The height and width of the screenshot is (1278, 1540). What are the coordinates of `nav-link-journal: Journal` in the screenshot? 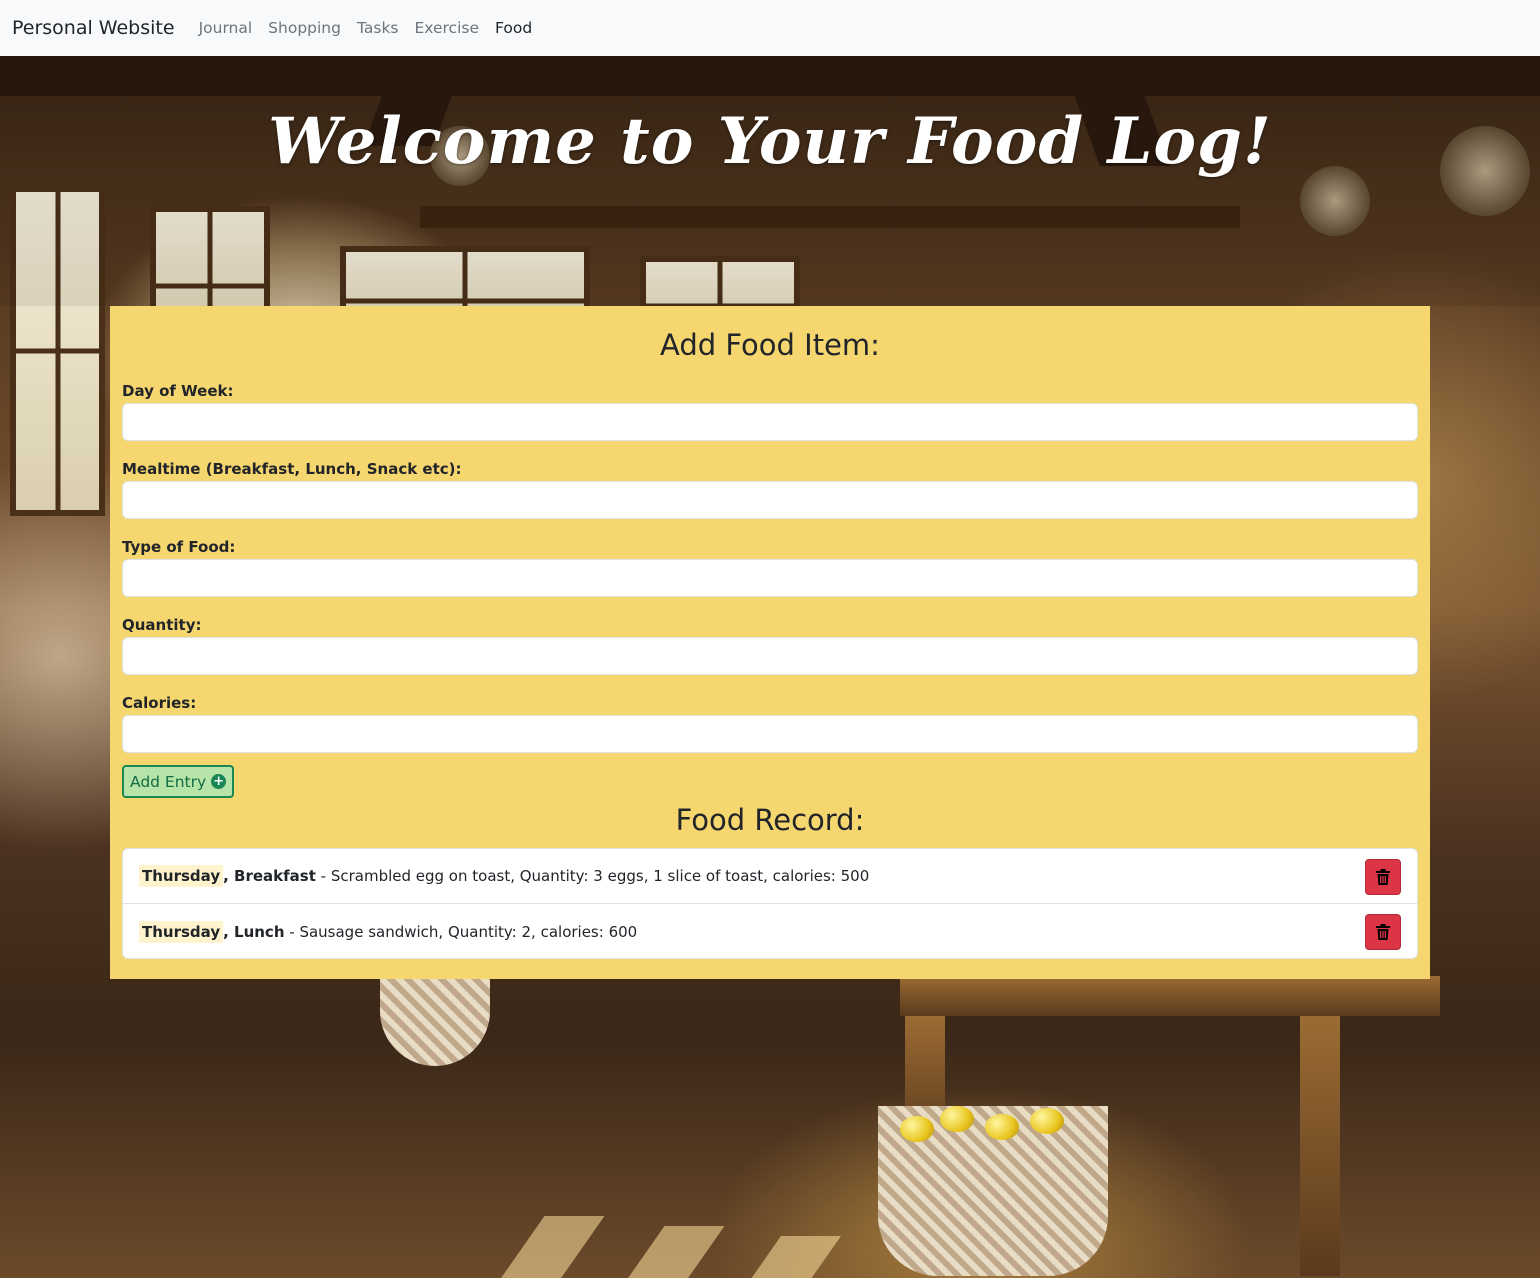 It's located at (226, 28).